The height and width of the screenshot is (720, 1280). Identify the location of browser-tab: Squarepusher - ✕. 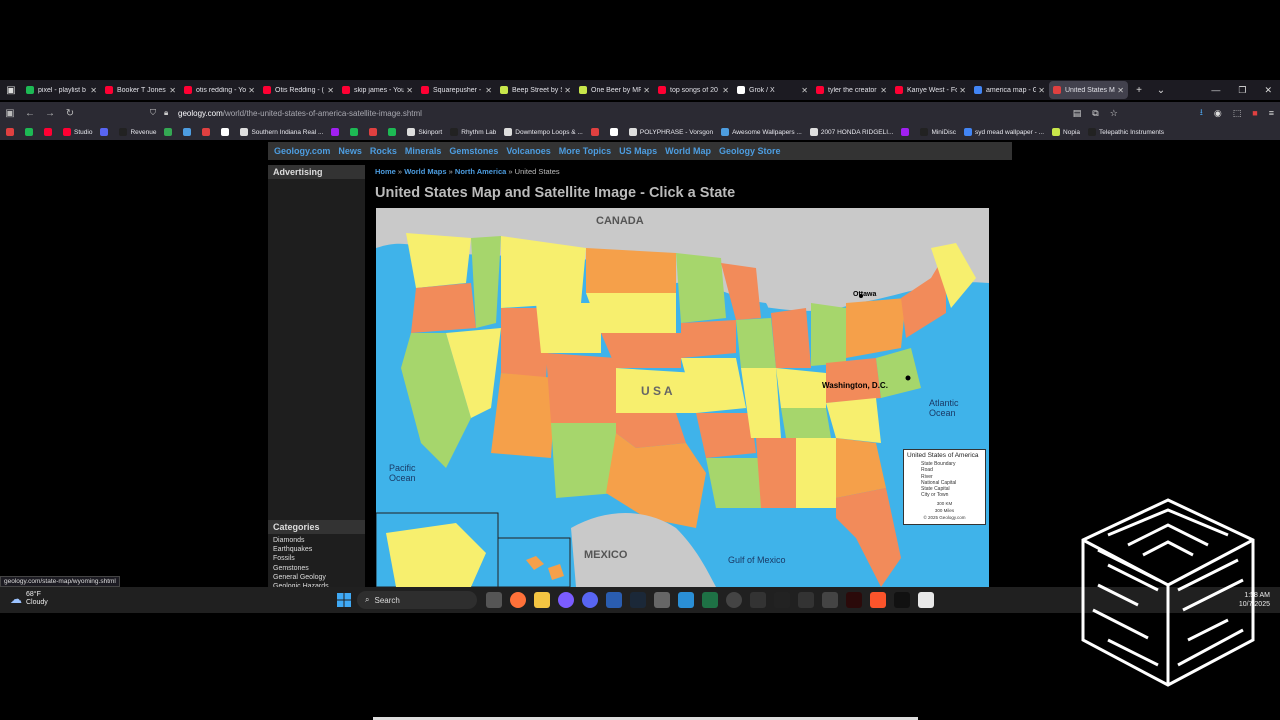
(456, 90).